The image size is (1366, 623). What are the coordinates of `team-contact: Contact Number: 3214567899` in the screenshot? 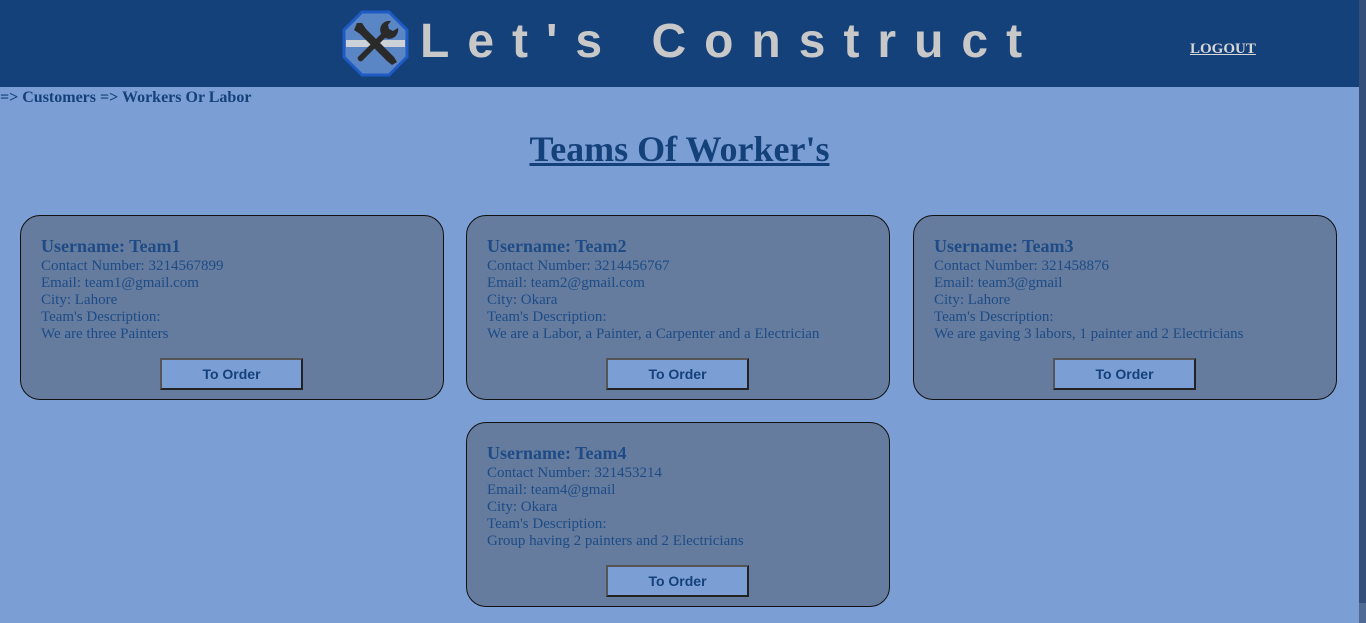 It's located at (132, 266).